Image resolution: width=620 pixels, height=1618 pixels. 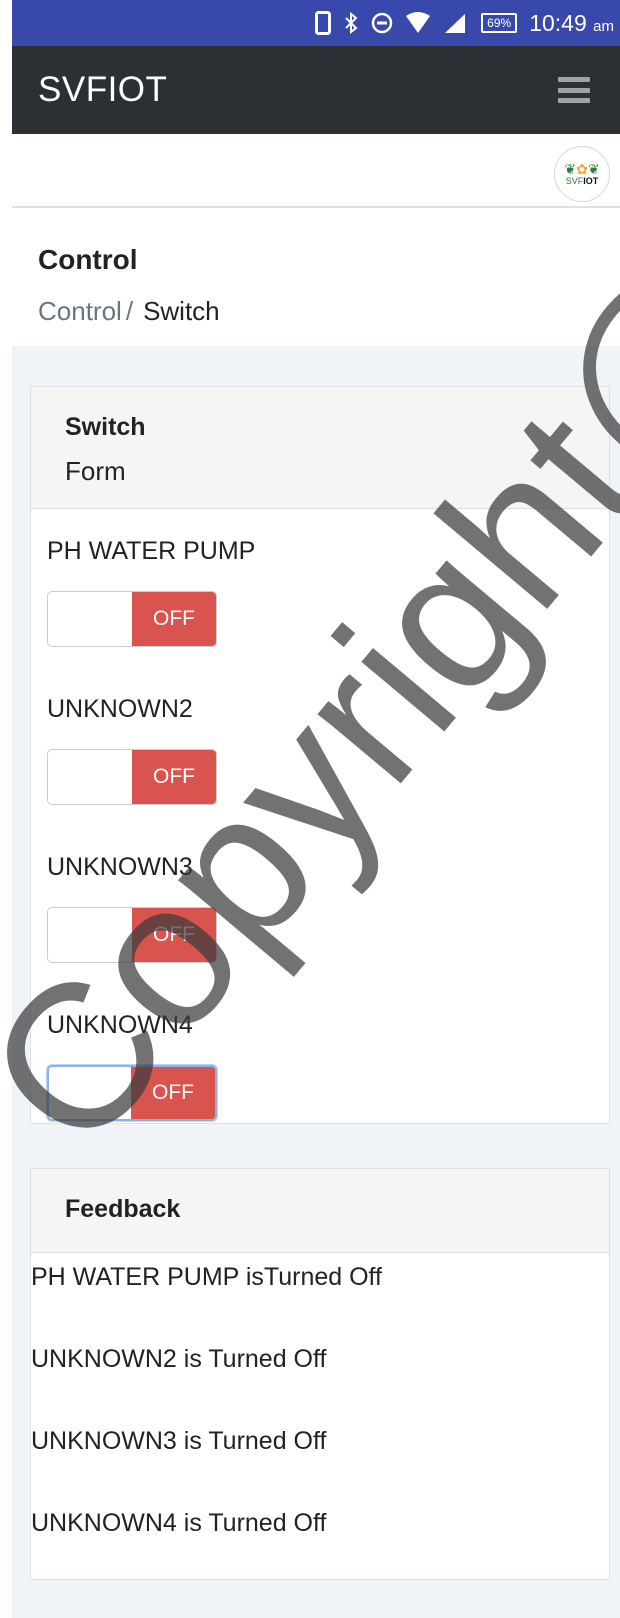 I want to click on switch-card-title: Switch, so click(x=105, y=427).